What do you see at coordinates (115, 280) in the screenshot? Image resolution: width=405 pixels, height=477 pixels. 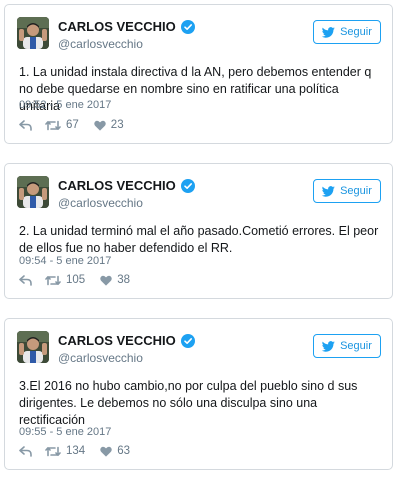 I see `like-action: 38` at bounding box center [115, 280].